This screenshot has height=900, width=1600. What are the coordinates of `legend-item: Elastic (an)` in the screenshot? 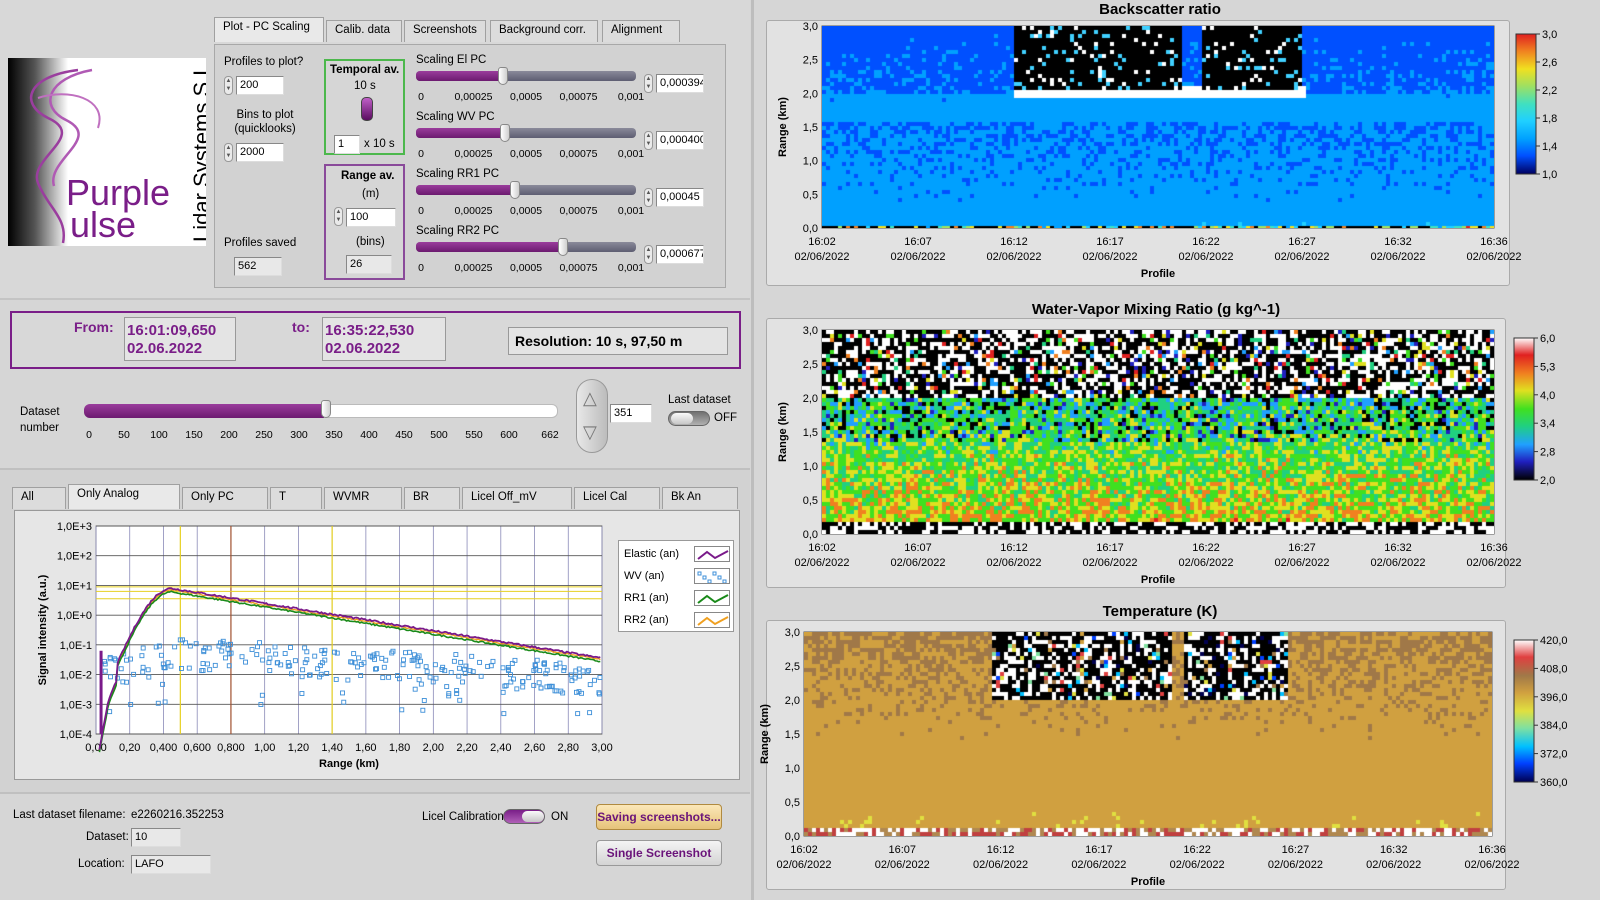 It's located at (677, 555).